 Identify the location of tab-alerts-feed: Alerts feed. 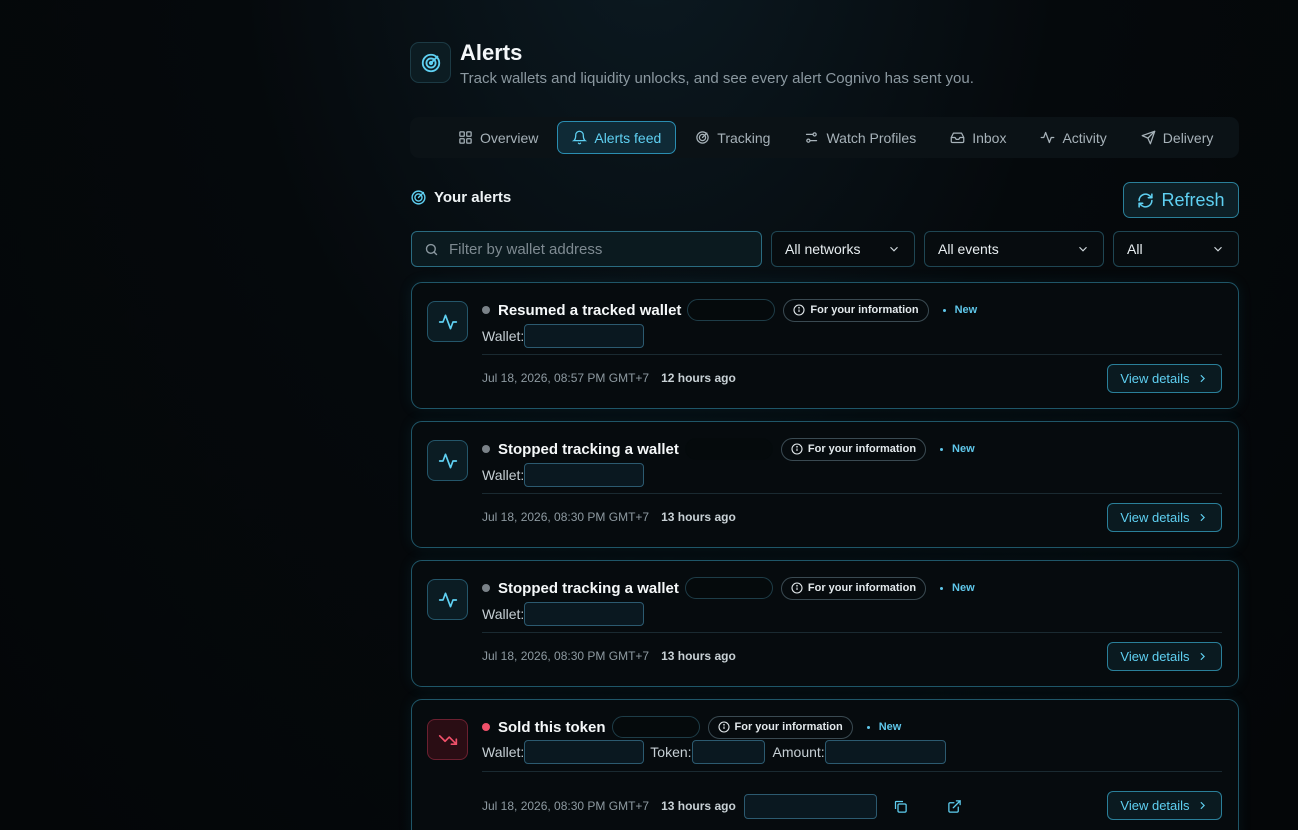
(617, 137).